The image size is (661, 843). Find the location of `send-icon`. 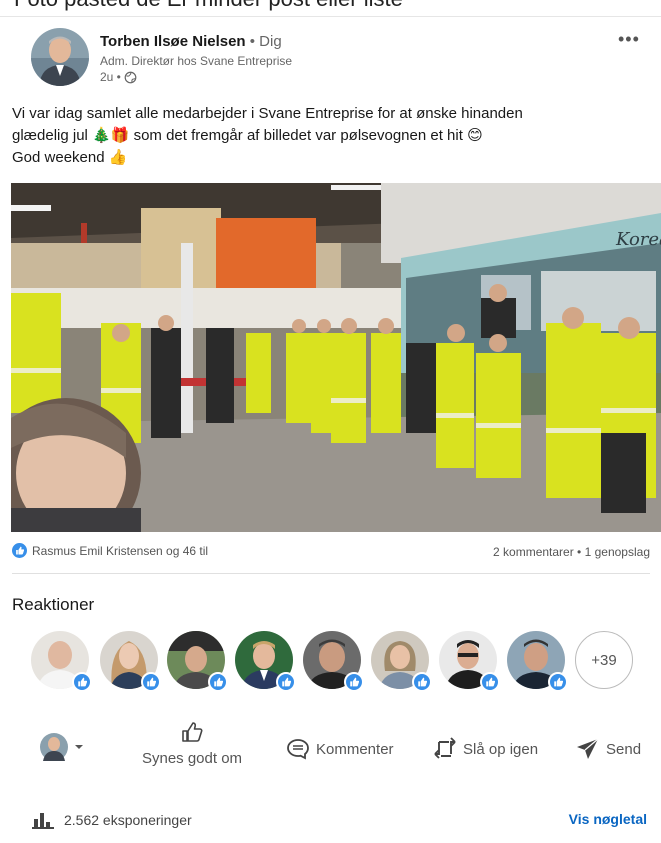

send-icon is located at coordinates (588, 748).